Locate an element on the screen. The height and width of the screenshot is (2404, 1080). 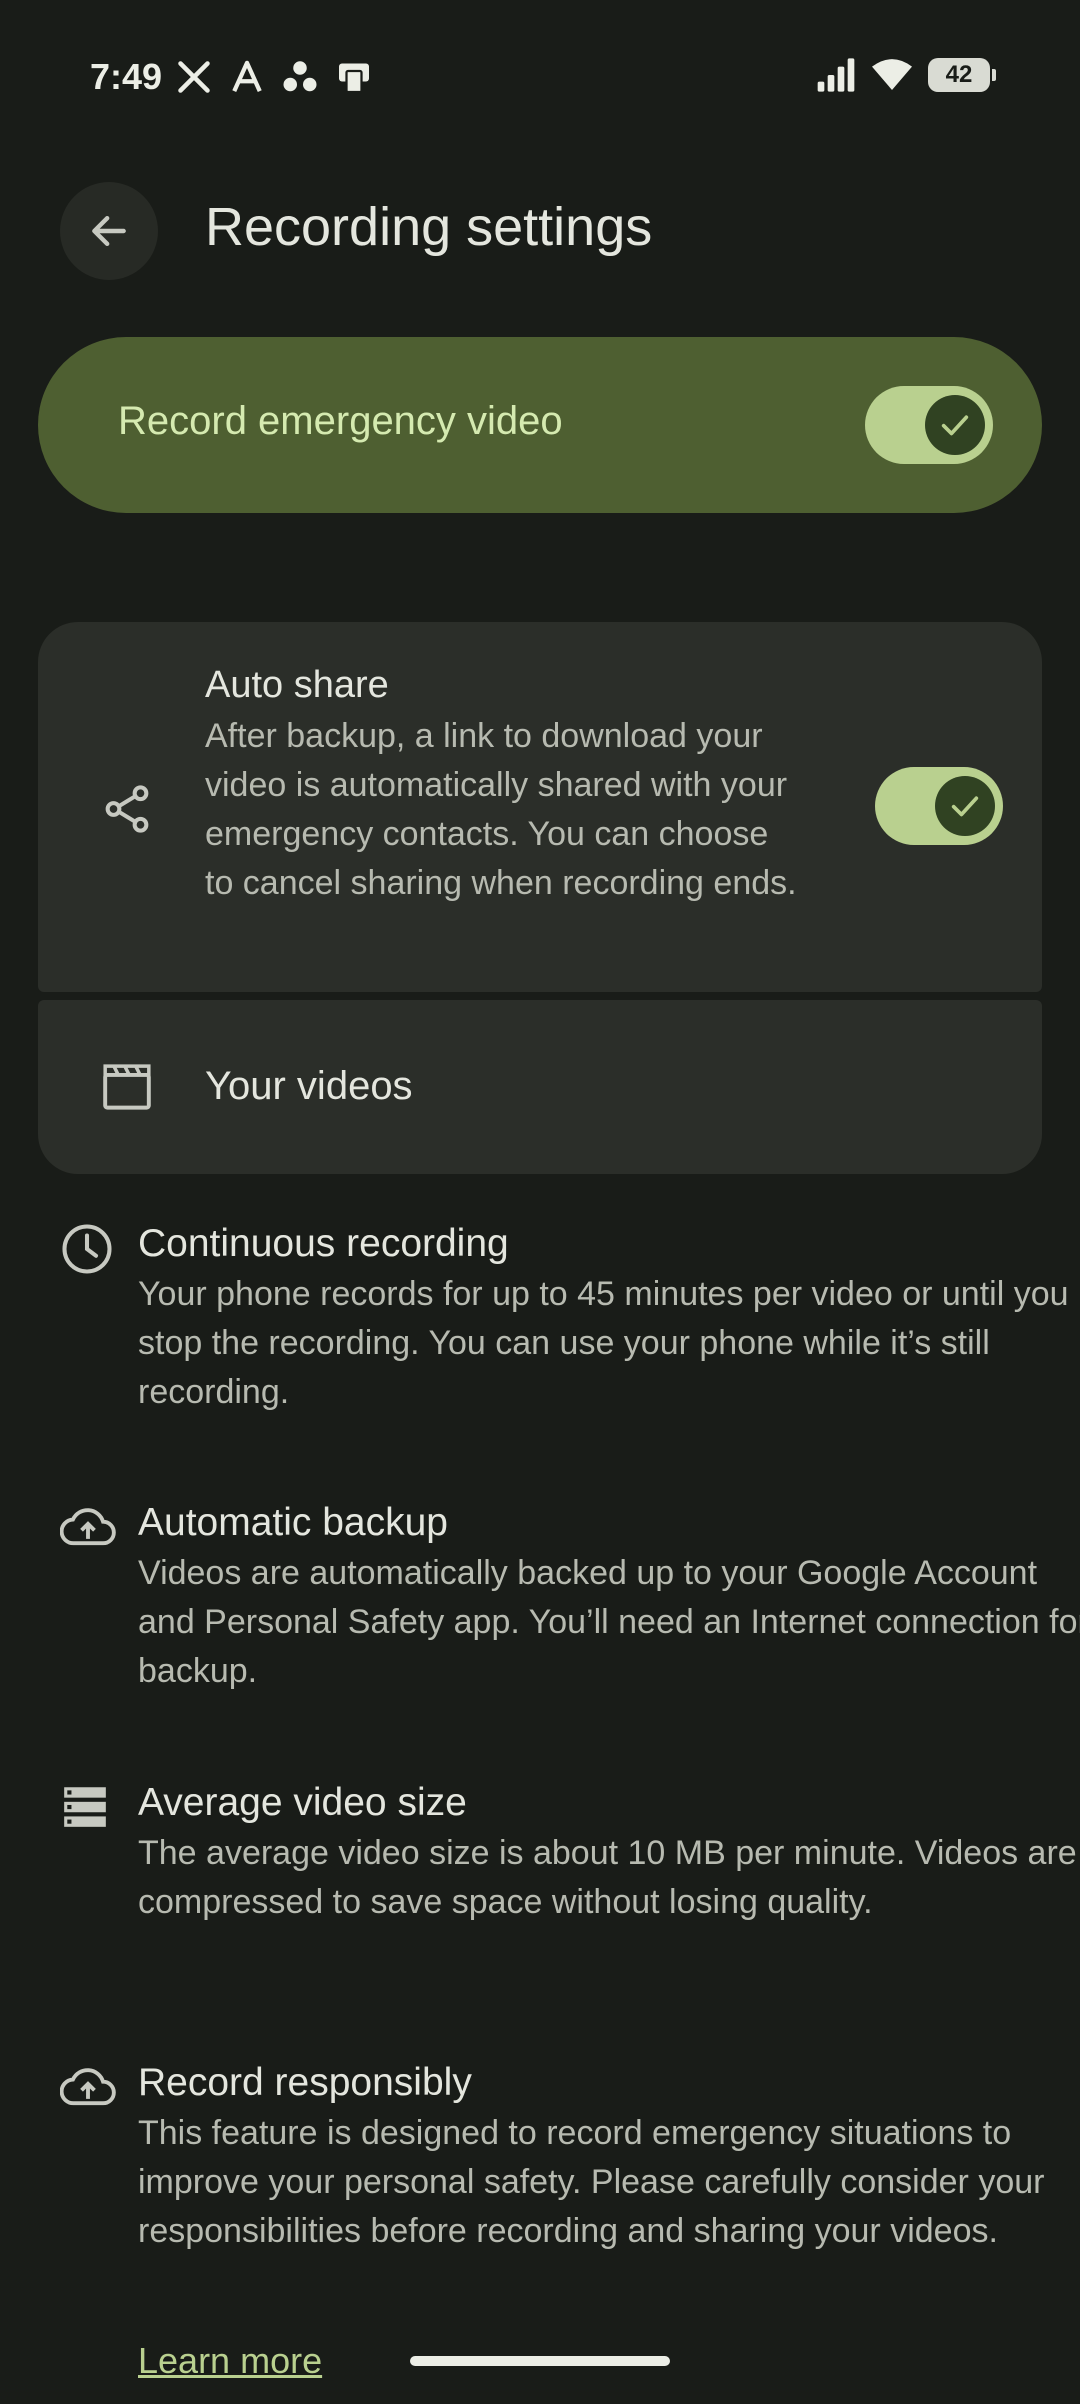
auto-share-title: Auto share is located at coordinates (297, 685).